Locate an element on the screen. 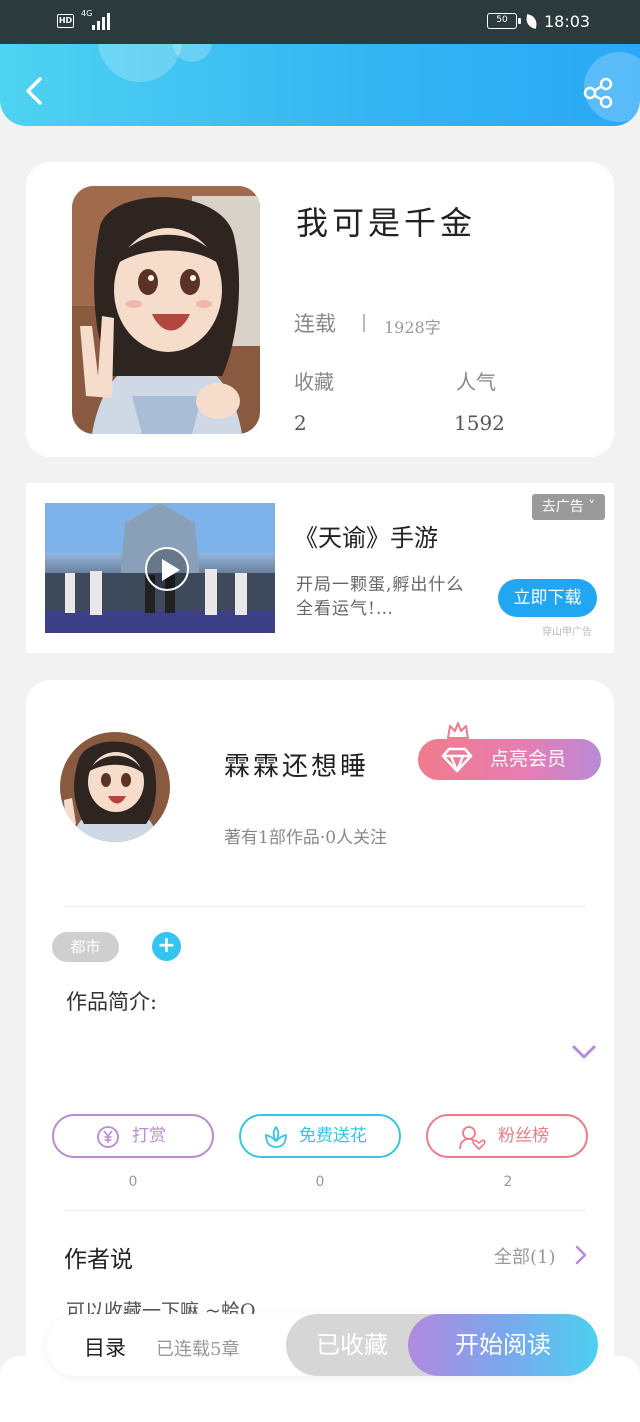 This screenshot has height=1422, width=640. fans-ranking-label: 粉丝榜 is located at coordinates (523, 1136).